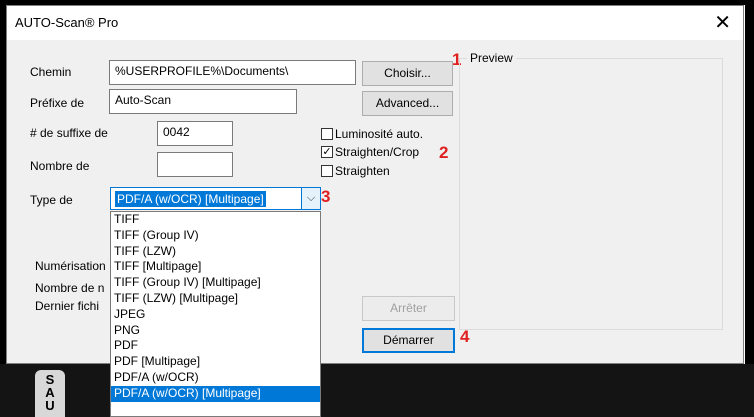 The width and height of the screenshot is (754, 417). I want to click on stop-button: Arrêter, so click(408, 308).